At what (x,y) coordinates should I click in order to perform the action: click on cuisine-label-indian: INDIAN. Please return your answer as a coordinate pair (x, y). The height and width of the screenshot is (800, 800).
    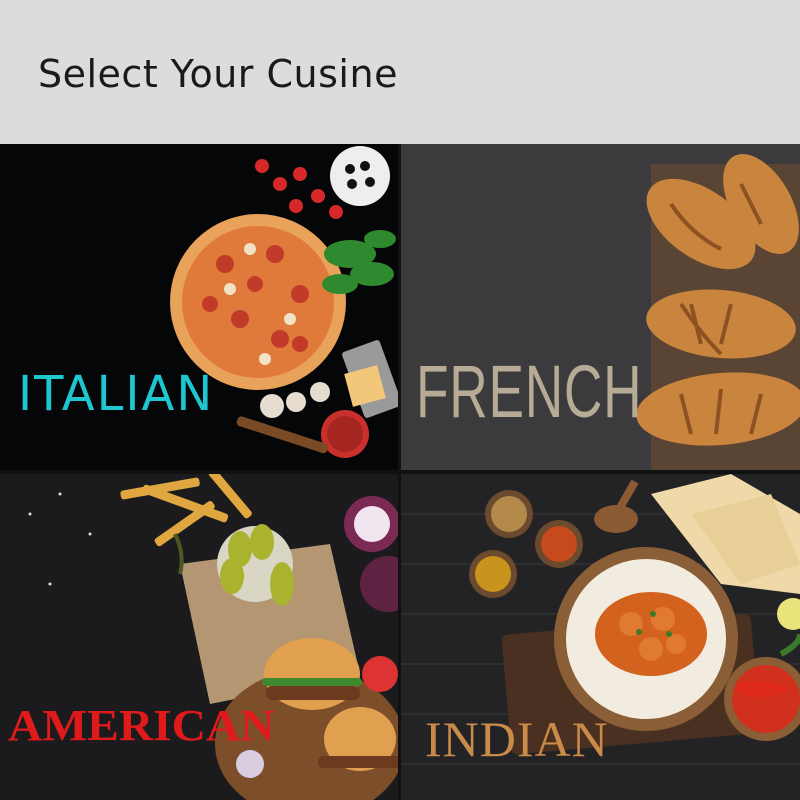
    Looking at the image, I should click on (517, 739).